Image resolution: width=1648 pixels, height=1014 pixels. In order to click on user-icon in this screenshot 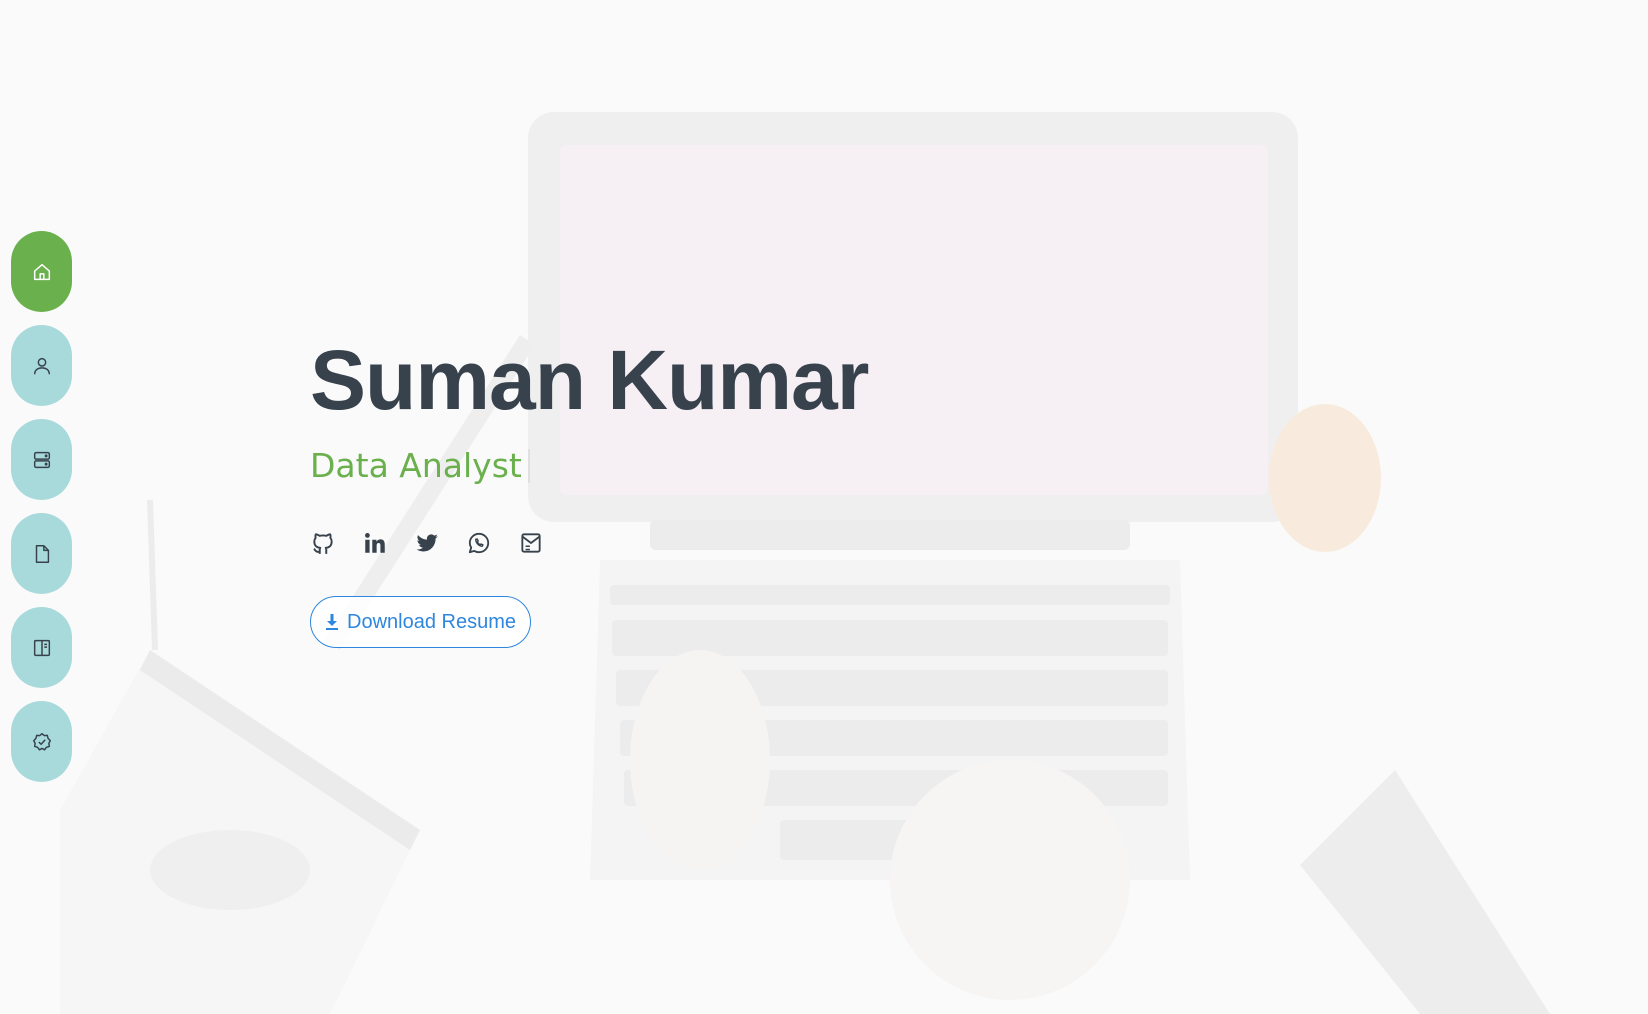, I will do `click(41, 365)`.